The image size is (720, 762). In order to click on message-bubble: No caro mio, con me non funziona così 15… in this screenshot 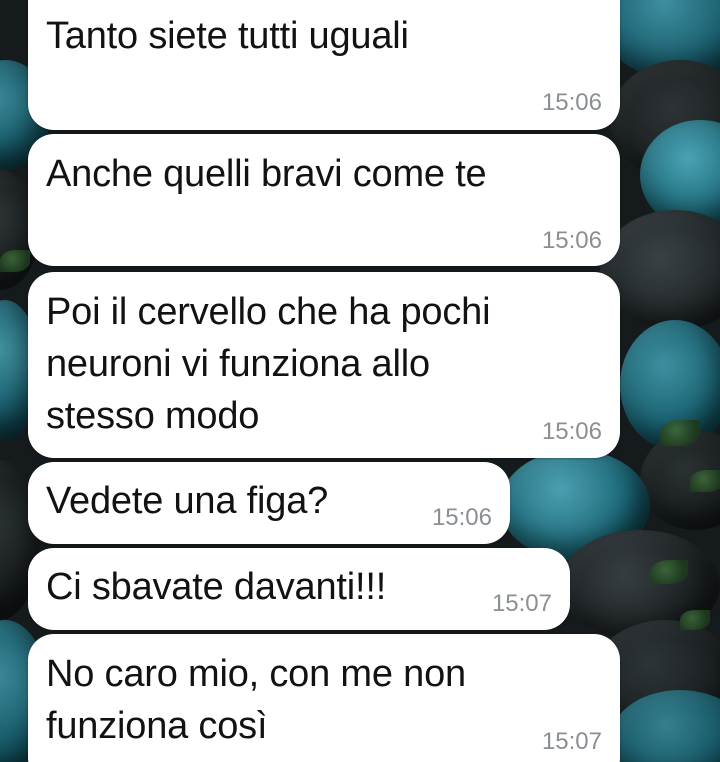, I will do `click(324, 698)`.